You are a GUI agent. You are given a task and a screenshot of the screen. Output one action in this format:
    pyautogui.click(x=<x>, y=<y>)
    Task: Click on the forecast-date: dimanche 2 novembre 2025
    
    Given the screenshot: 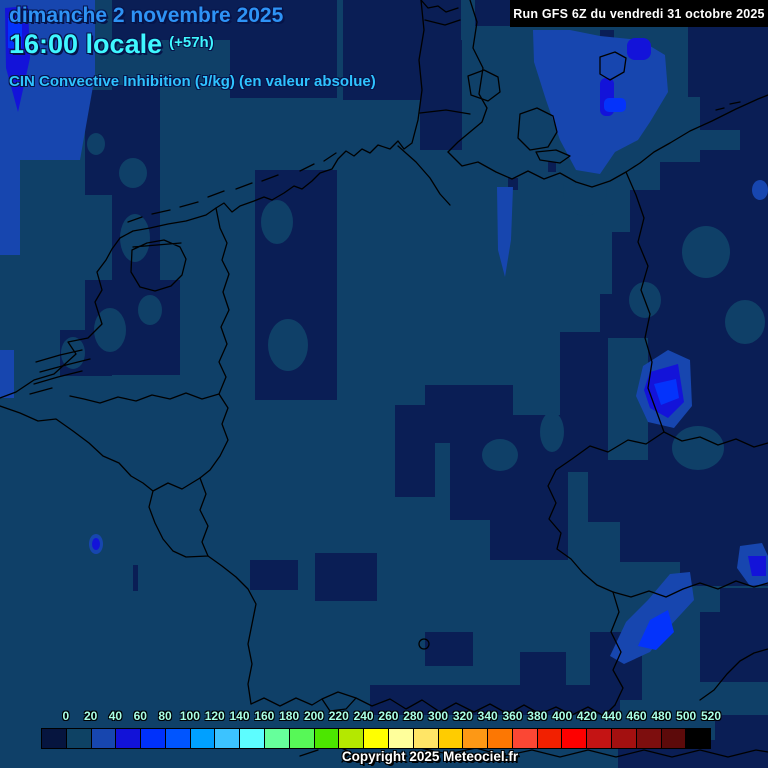 What is the action you would take?
    pyautogui.click(x=146, y=15)
    